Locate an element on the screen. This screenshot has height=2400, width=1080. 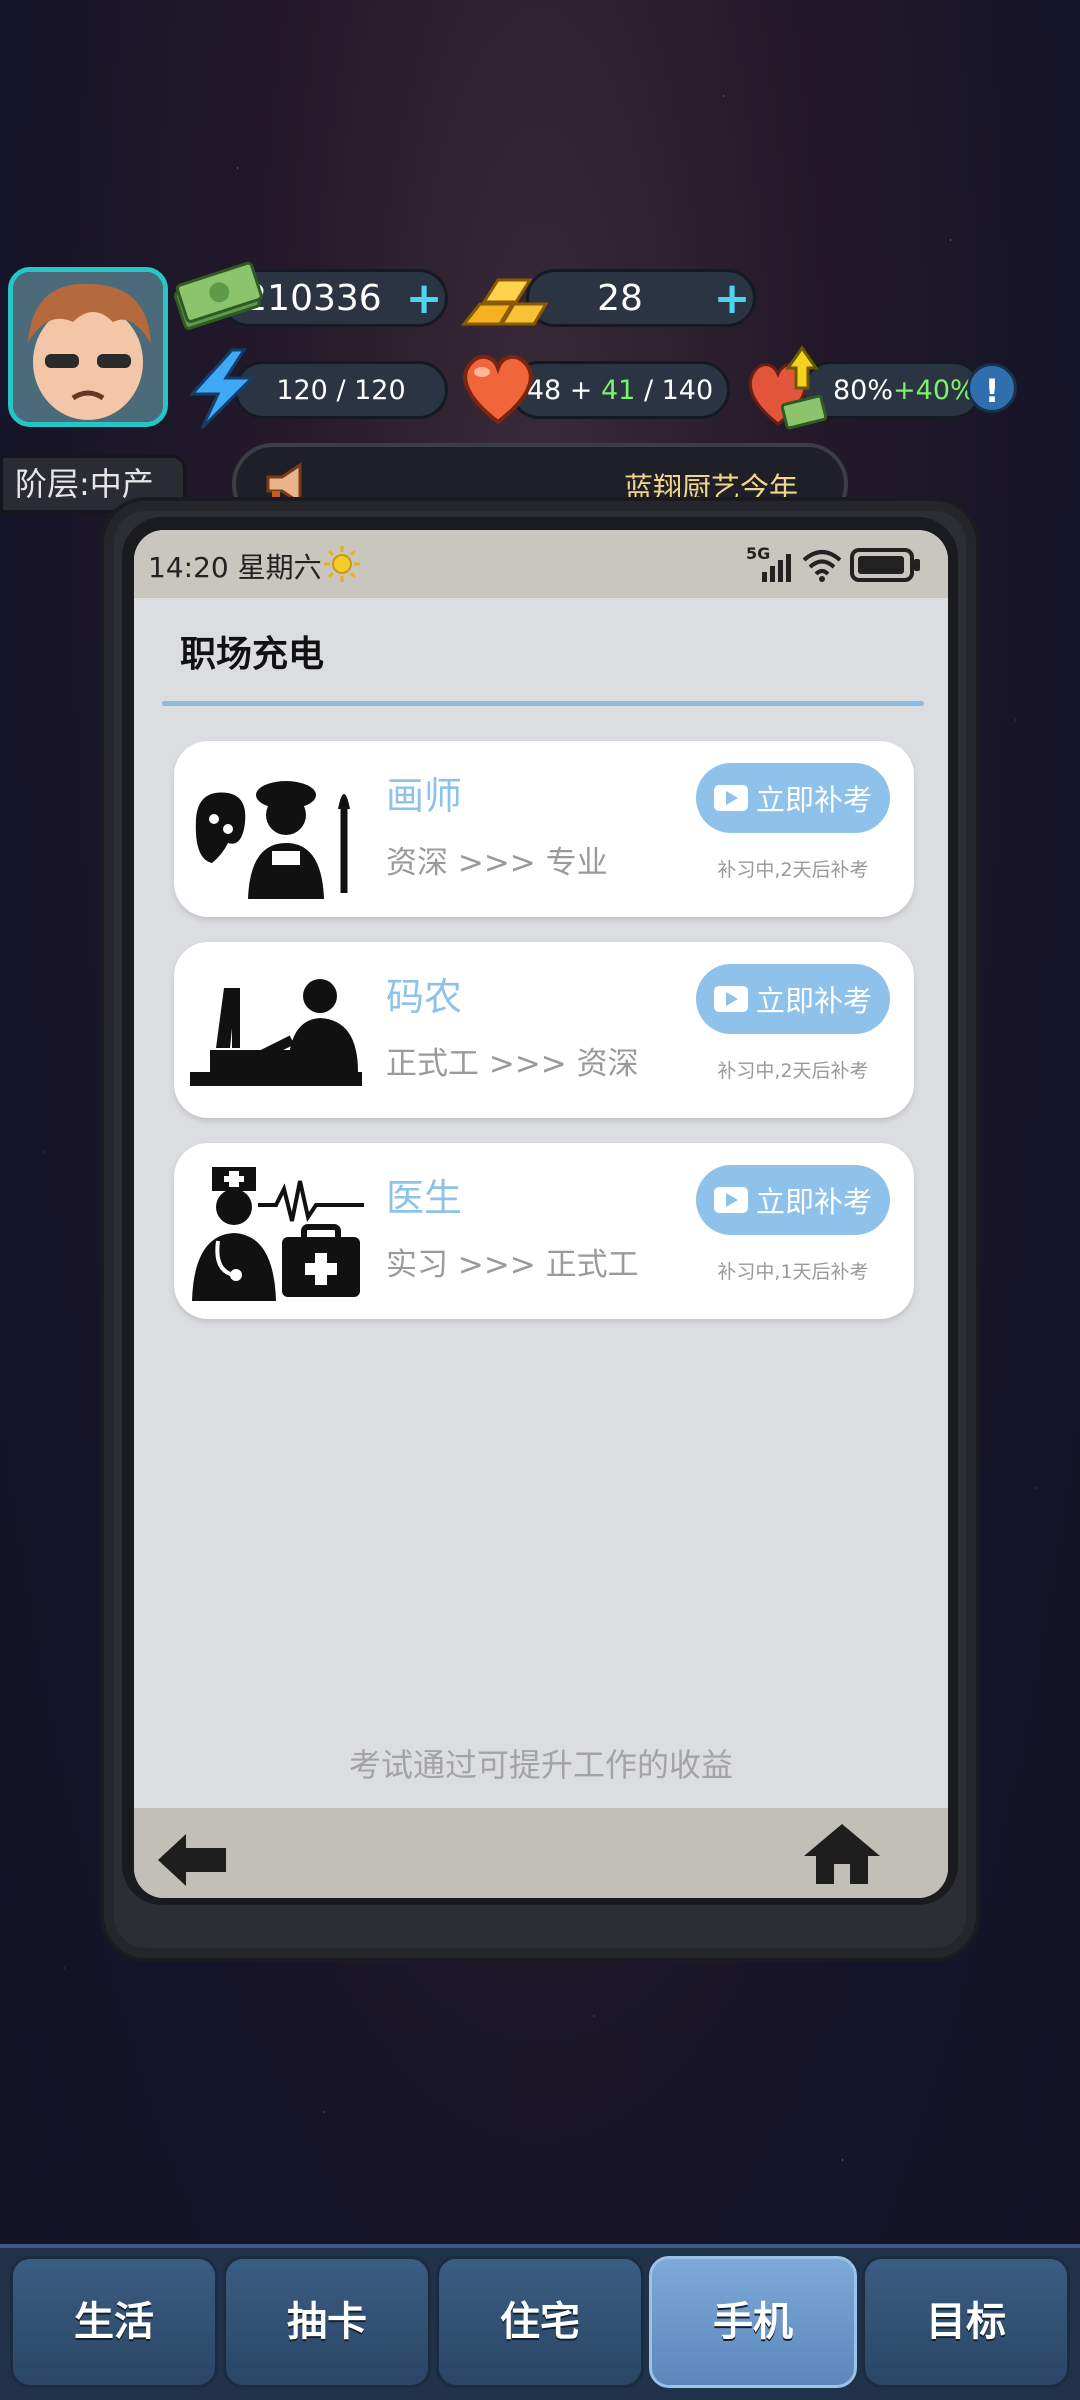
painter-icon is located at coordinates (272, 840).